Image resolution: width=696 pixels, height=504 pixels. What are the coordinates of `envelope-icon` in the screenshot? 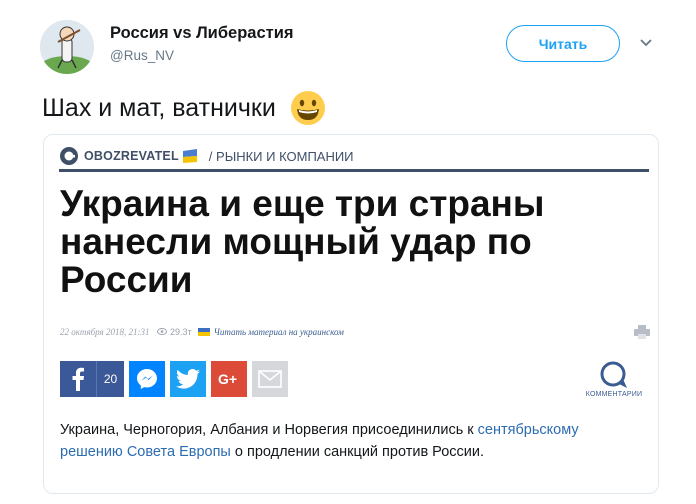 It's located at (270, 379).